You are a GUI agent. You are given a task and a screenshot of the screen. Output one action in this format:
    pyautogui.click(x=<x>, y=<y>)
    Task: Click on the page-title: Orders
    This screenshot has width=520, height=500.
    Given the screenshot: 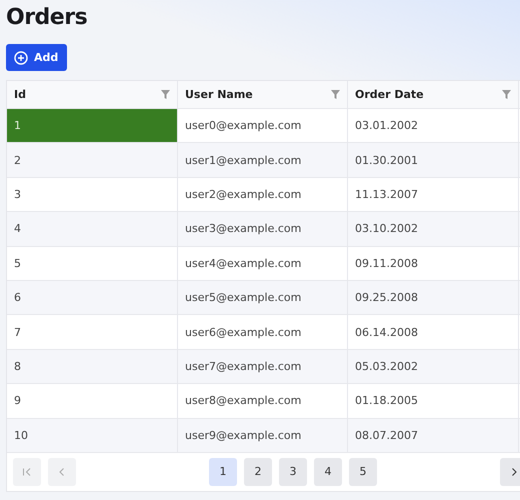 What is the action you would take?
    pyautogui.click(x=47, y=18)
    